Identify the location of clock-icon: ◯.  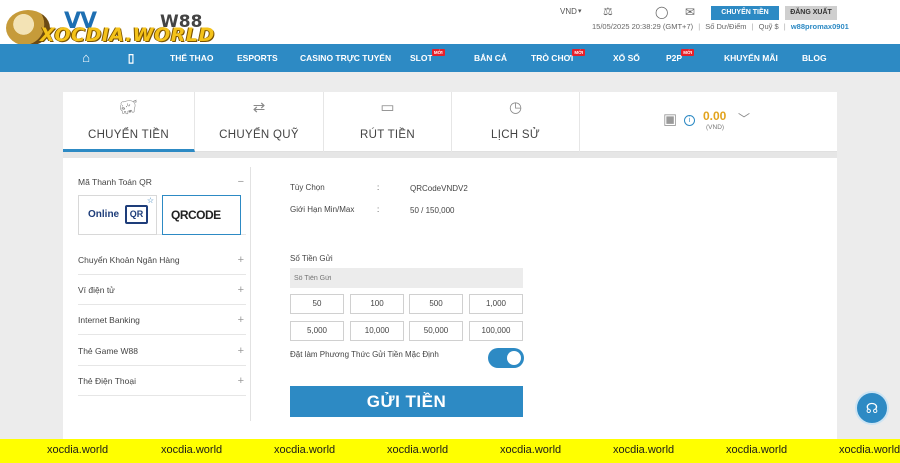
(662, 12).